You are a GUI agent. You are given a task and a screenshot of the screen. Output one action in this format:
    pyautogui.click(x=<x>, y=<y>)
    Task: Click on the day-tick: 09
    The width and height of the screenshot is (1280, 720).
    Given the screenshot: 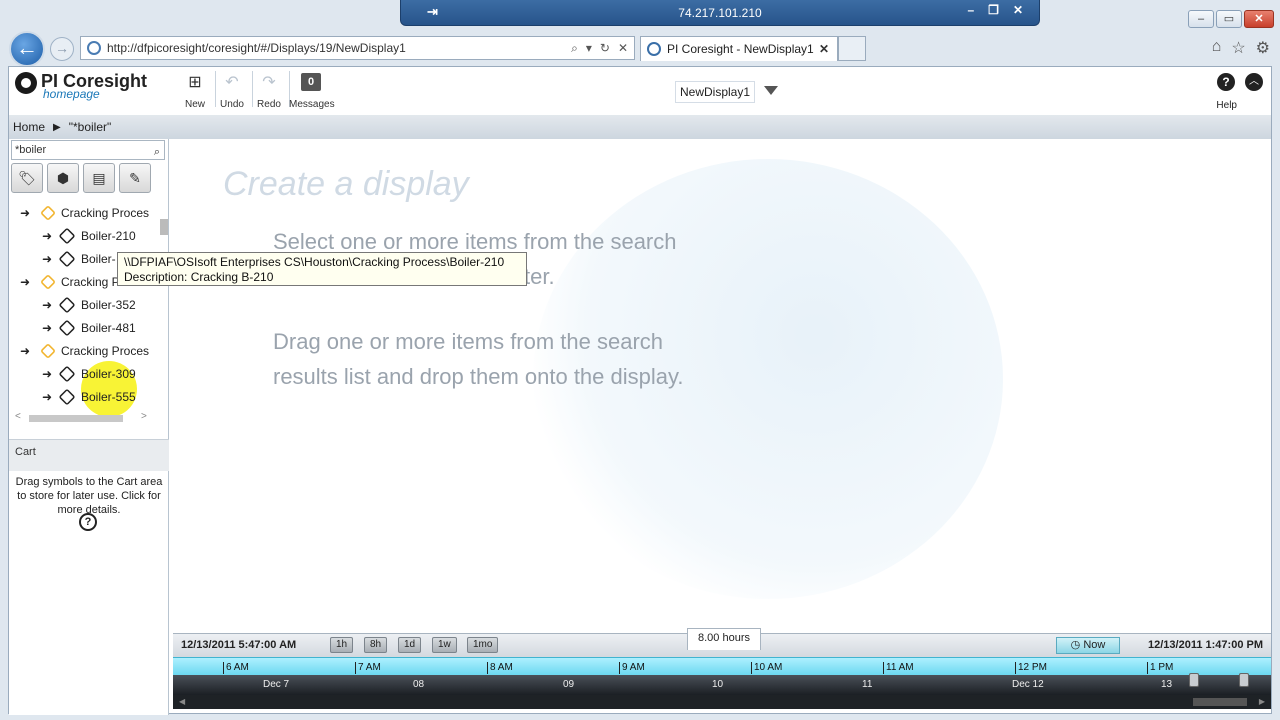 What is the action you would take?
    pyautogui.click(x=569, y=684)
    